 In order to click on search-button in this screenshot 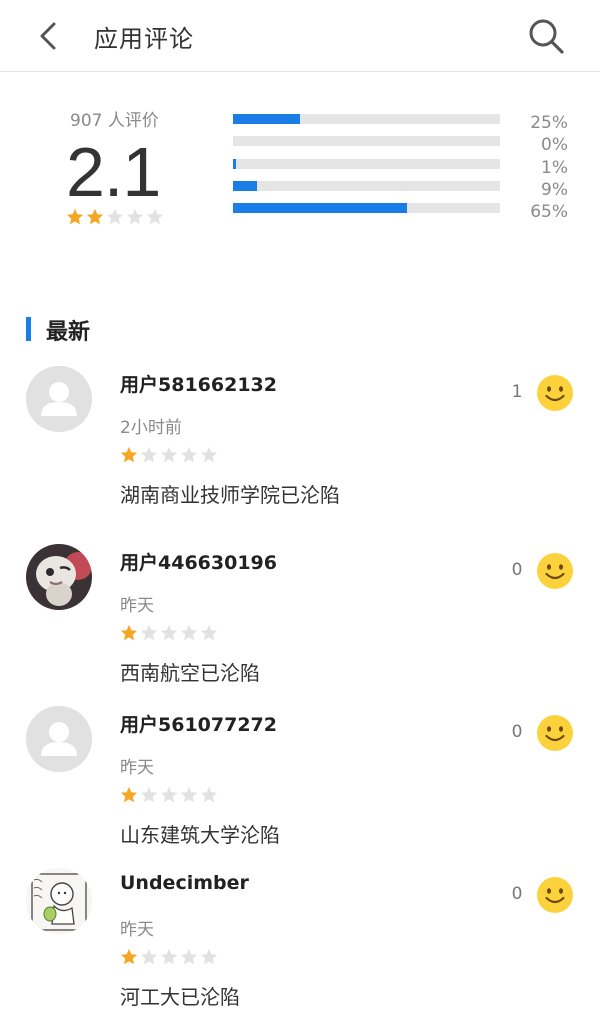, I will do `click(546, 36)`.